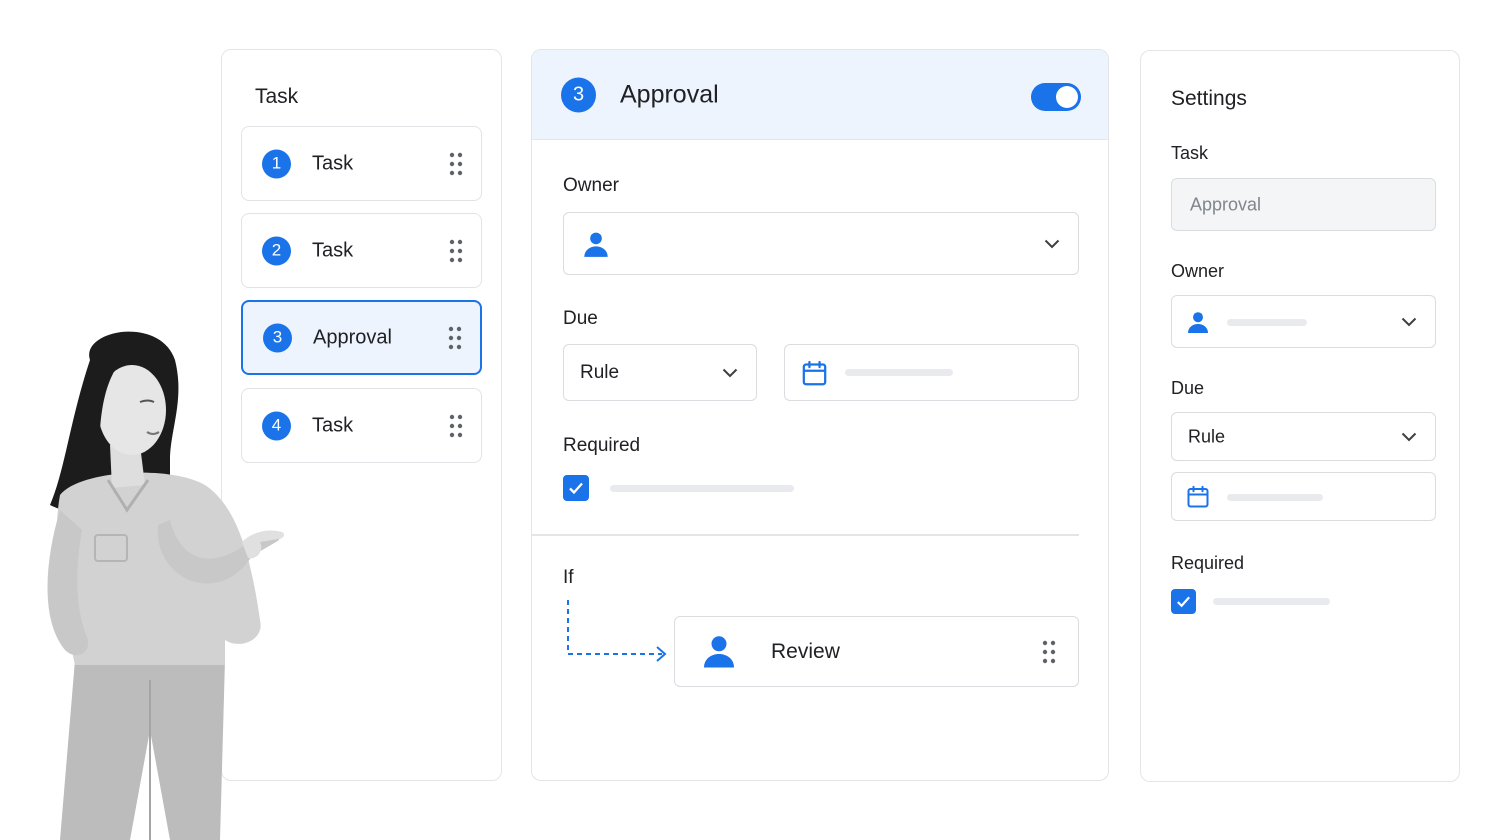 The height and width of the screenshot is (840, 1492). Describe the element at coordinates (276, 250) in the screenshot. I see `step-number-badge: 2` at that location.